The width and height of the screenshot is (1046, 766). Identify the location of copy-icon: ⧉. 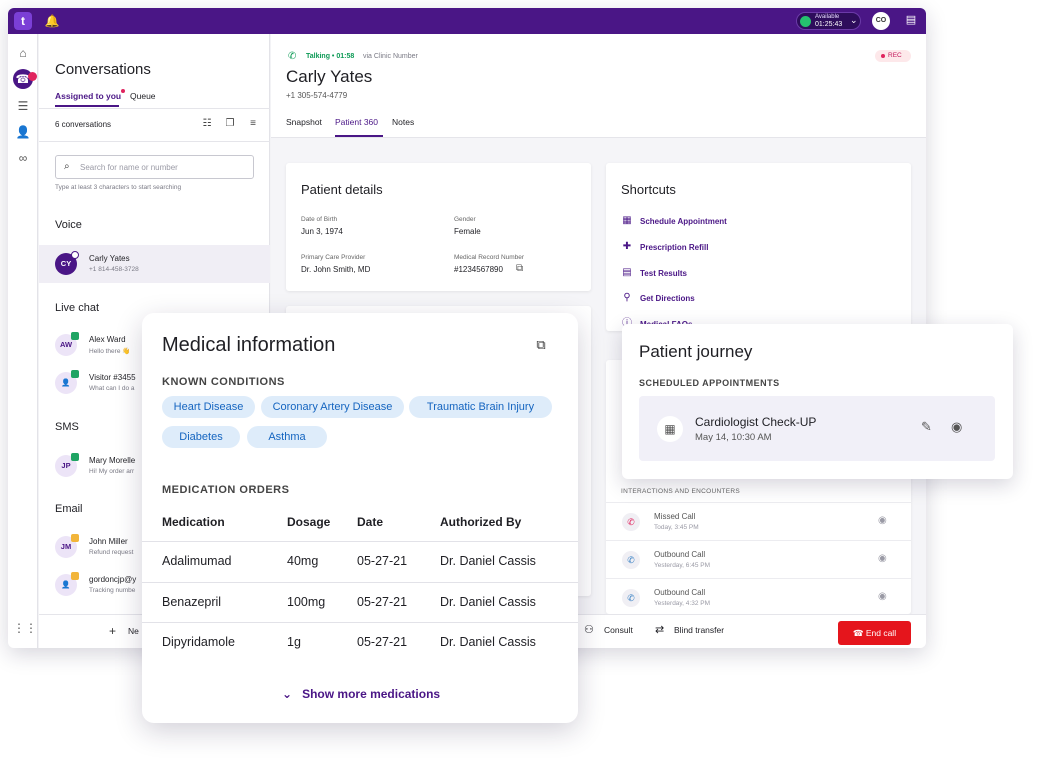
(519, 268).